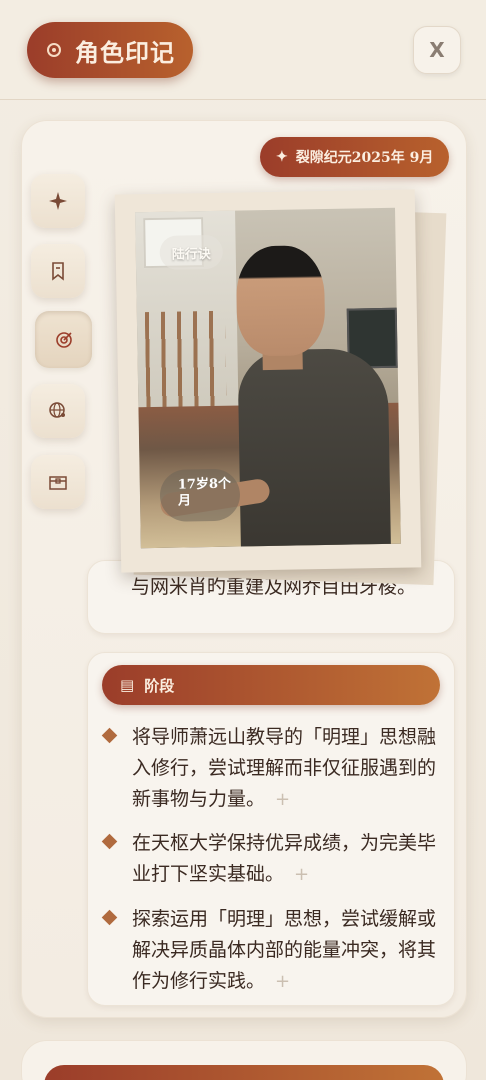  What do you see at coordinates (271, 950) in the screenshot?
I see `stage-item: 探索运用「明理」思想，尝试缓解或解决异质晶体内部的能量冲突，将其作为修行实践。 +` at bounding box center [271, 950].